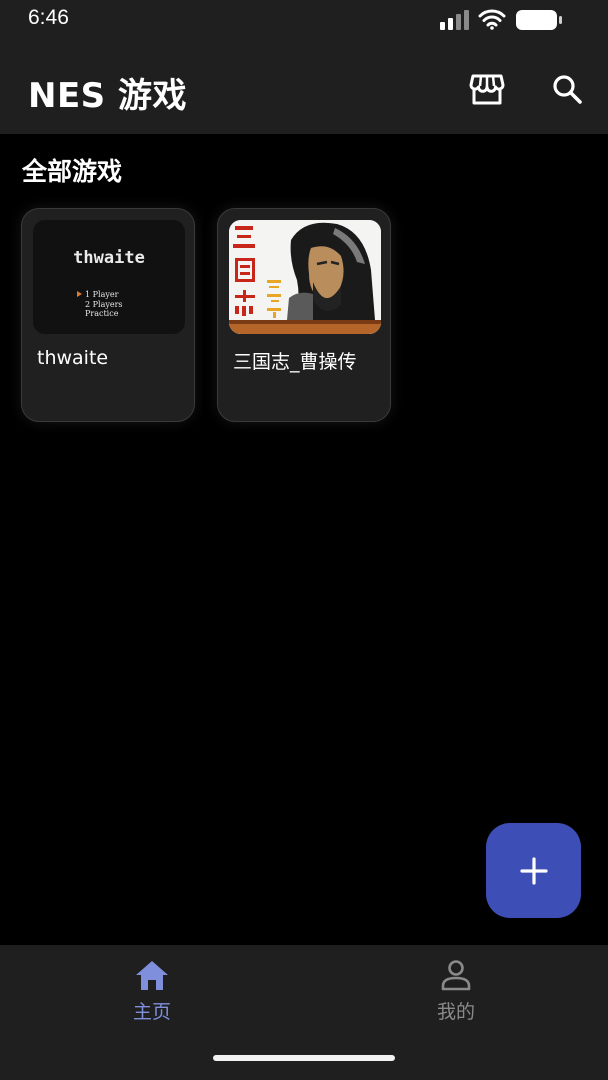 The height and width of the screenshot is (1080, 608). Describe the element at coordinates (152, 975) in the screenshot. I see `home-icon` at that location.